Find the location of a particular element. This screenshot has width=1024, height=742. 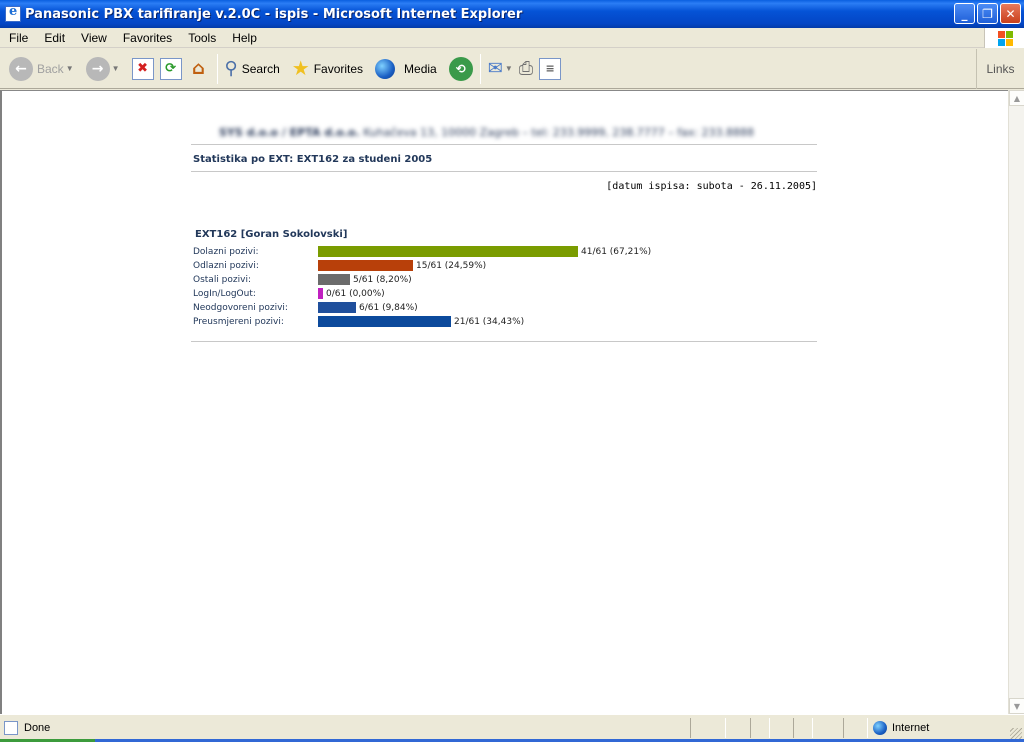

stat-label: Ostali pozivi: is located at coordinates (222, 279).